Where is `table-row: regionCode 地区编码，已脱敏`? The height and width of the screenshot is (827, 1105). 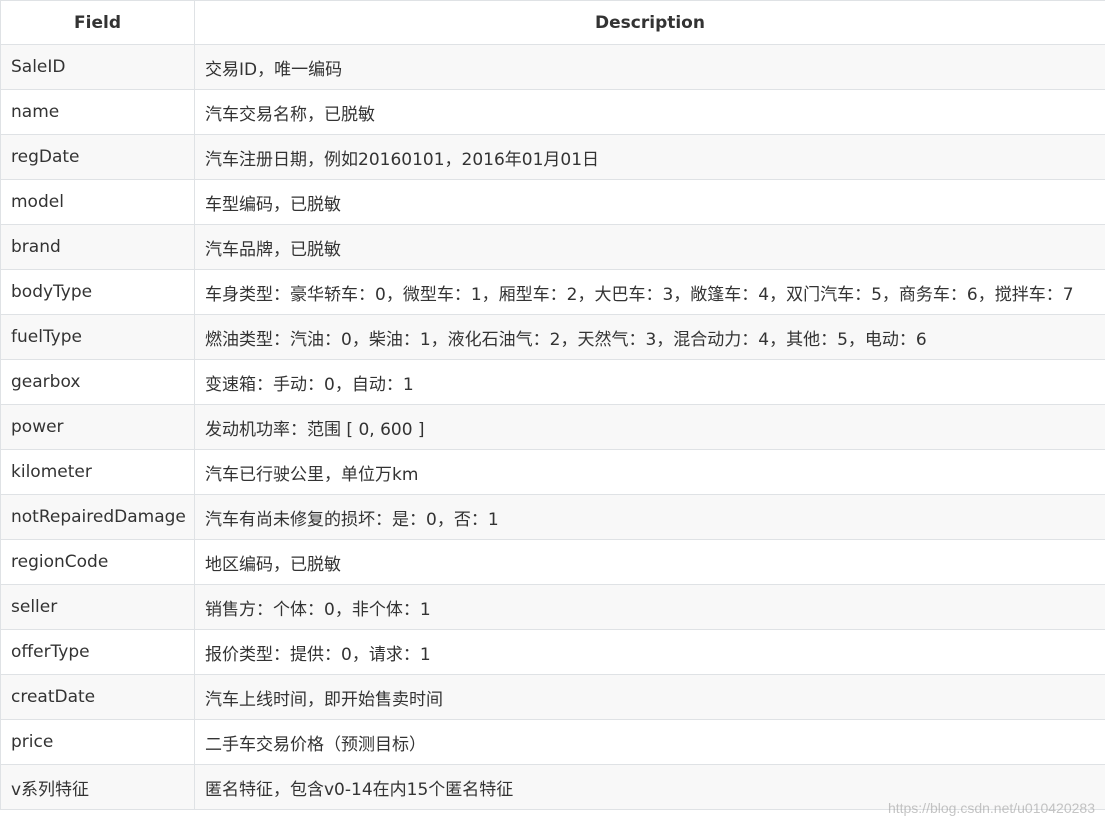
table-row: regionCode 地区编码，已脱敏 is located at coordinates (552, 562).